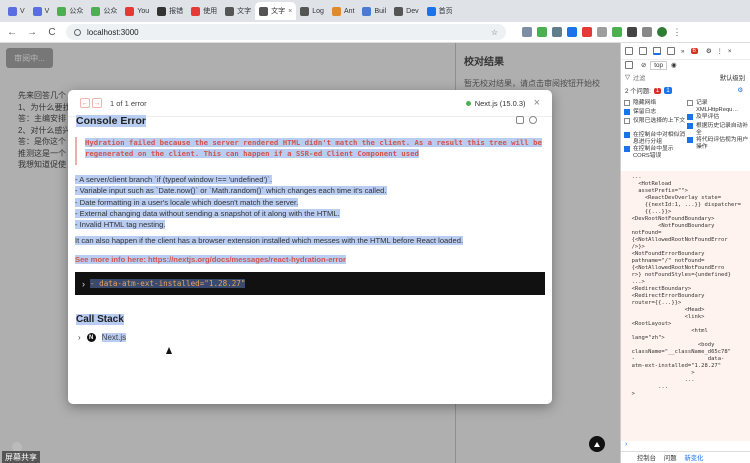 This screenshot has width=750, height=463. Describe the element at coordinates (79, 337) in the screenshot. I see `frame-chevron-icon: ›` at that location.